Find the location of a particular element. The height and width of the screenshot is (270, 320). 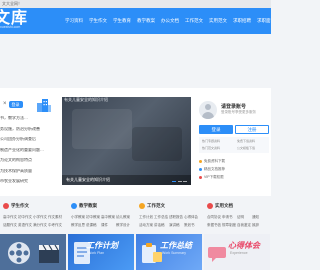

close-icon: × is located at coordinates (5, 104).